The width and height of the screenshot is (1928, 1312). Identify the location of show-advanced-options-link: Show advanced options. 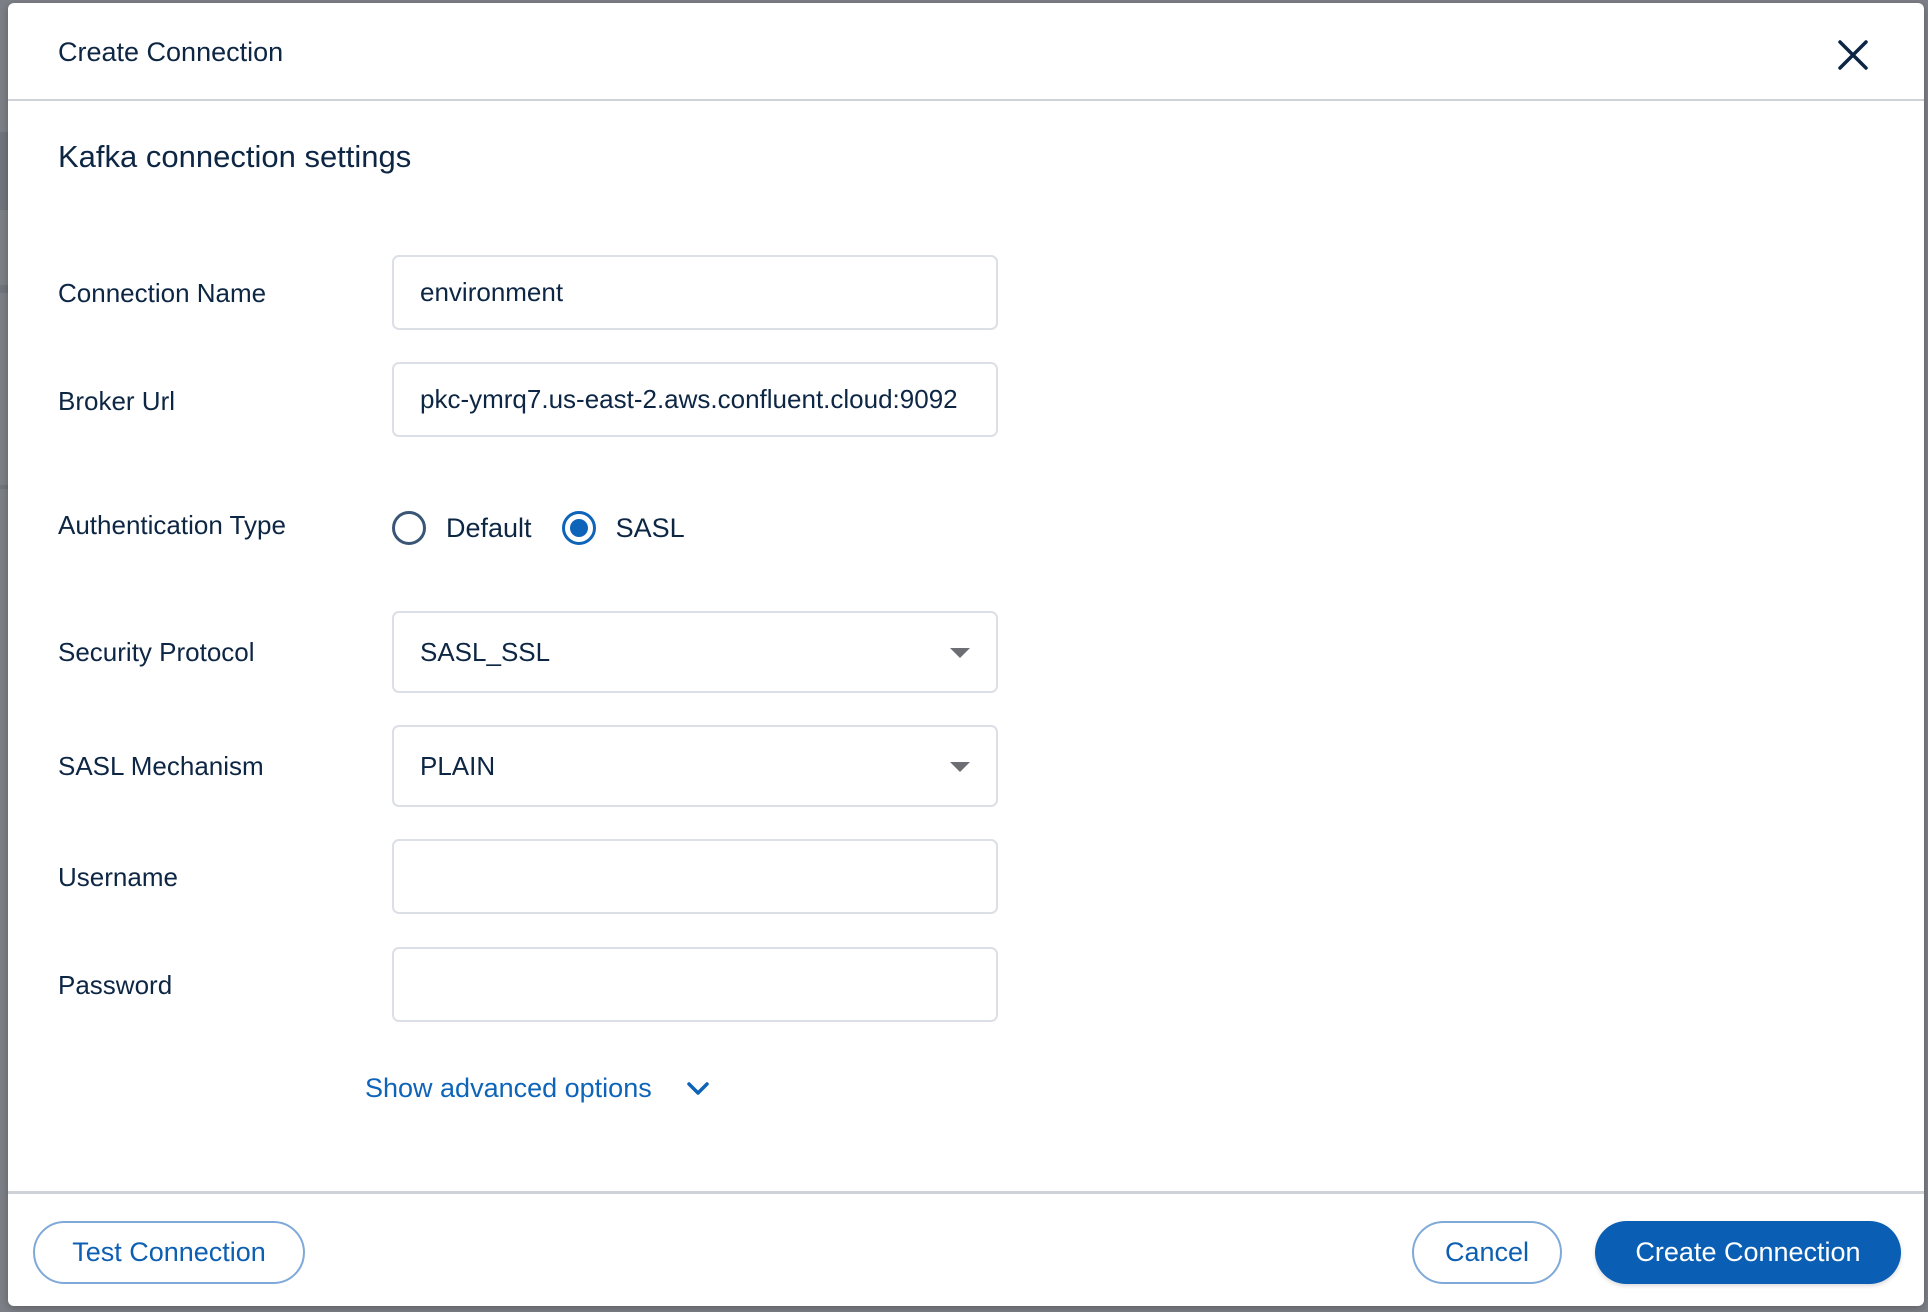
(537, 1088).